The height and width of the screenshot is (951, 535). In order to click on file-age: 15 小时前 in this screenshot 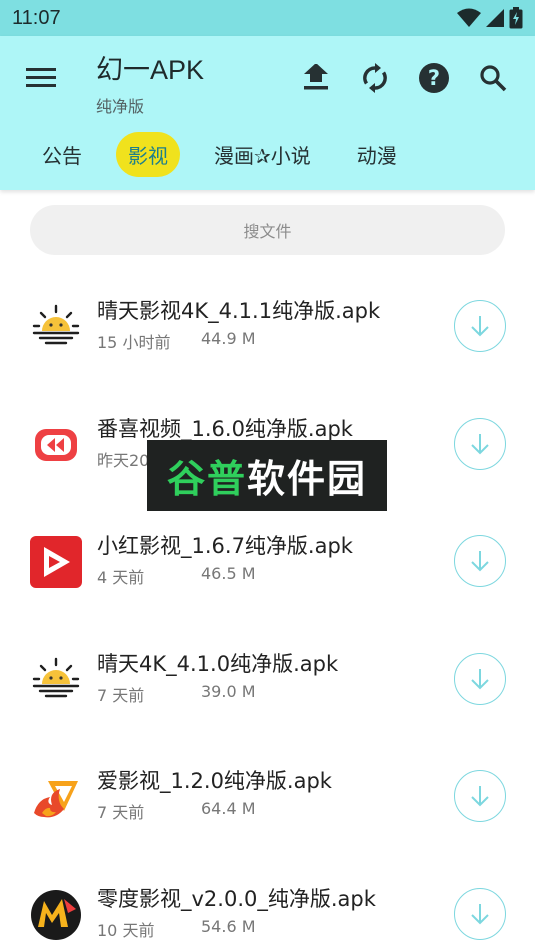, I will do `click(134, 342)`.